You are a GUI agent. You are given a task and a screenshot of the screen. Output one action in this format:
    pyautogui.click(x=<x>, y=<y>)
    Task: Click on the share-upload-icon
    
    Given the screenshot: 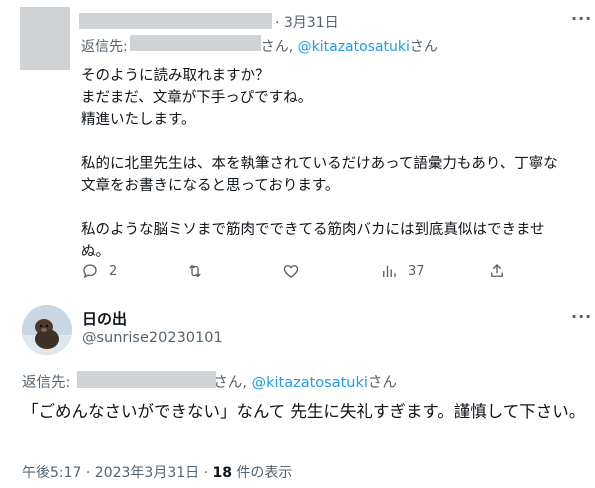 What is the action you would take?
    pyautogui.click(x=497, y=270)
    